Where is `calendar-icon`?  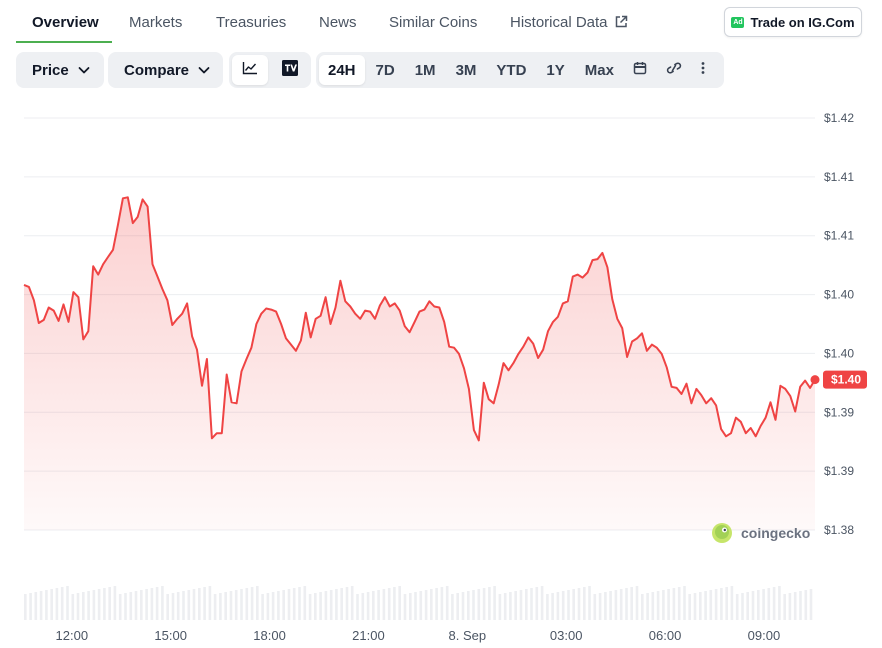 calendar-icon is located at coordinates (640, 70).